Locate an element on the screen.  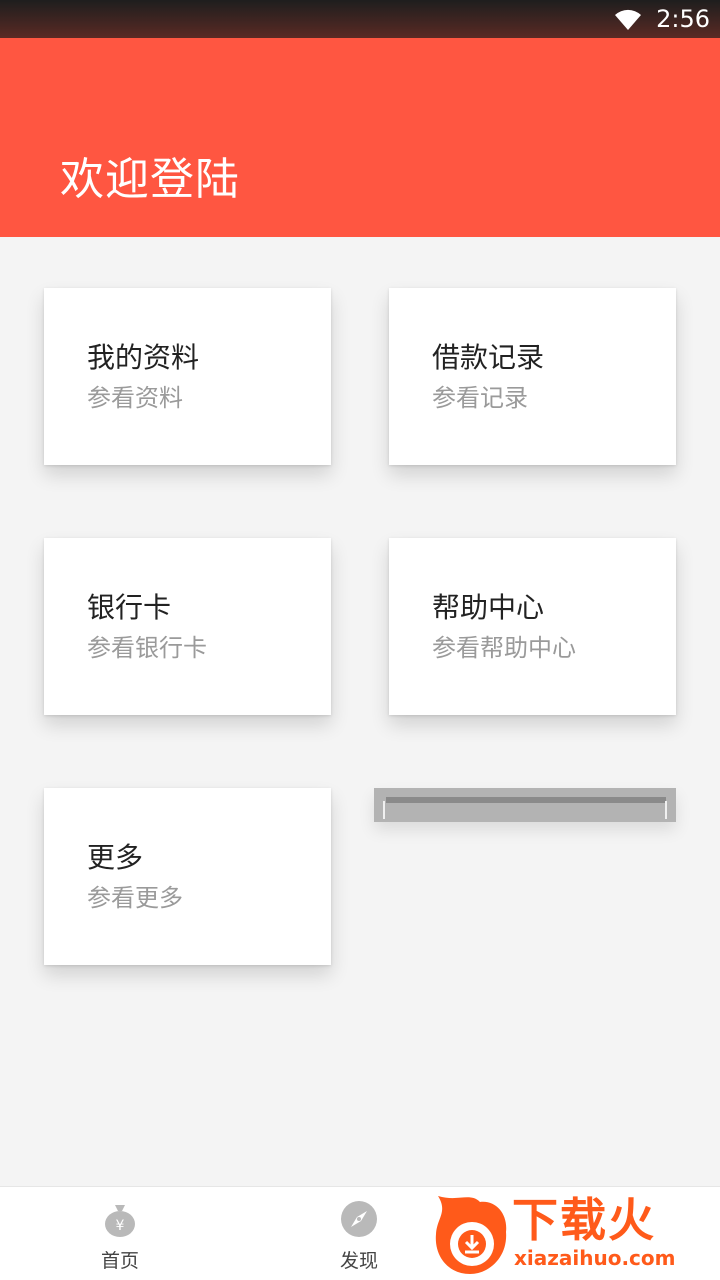
card-bank-card: 银行卡 参看银行卡 is located at coordinates (187, 626).